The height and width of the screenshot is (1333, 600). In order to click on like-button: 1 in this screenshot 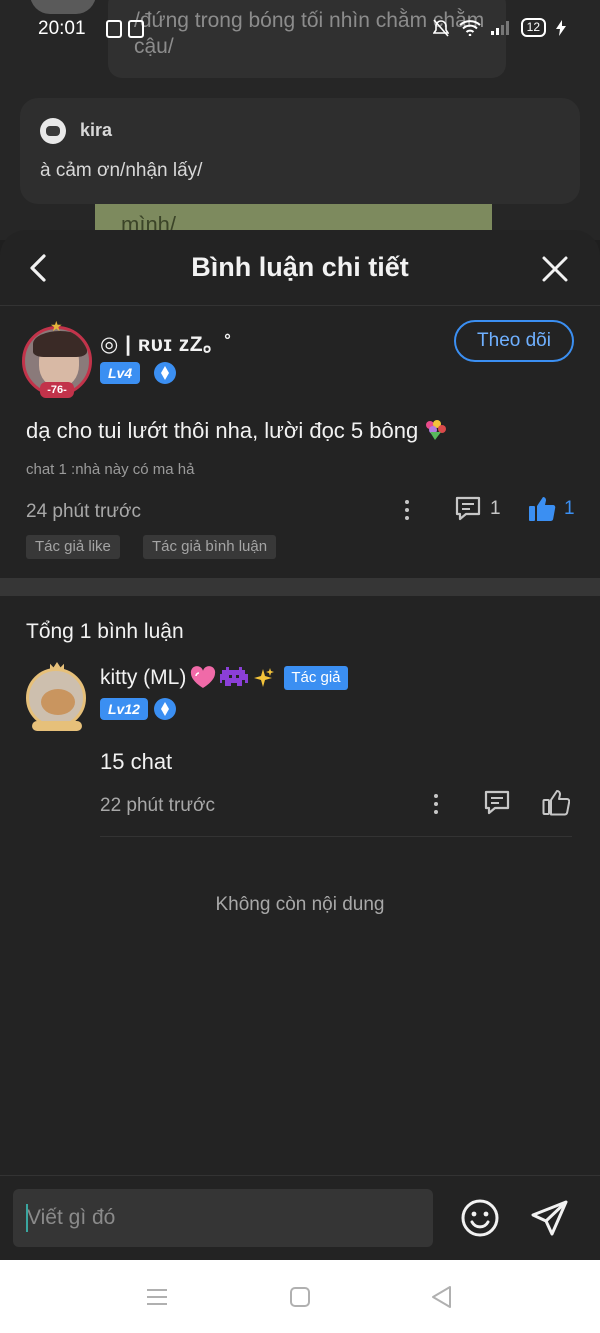, I will do `click(551, 509)`.